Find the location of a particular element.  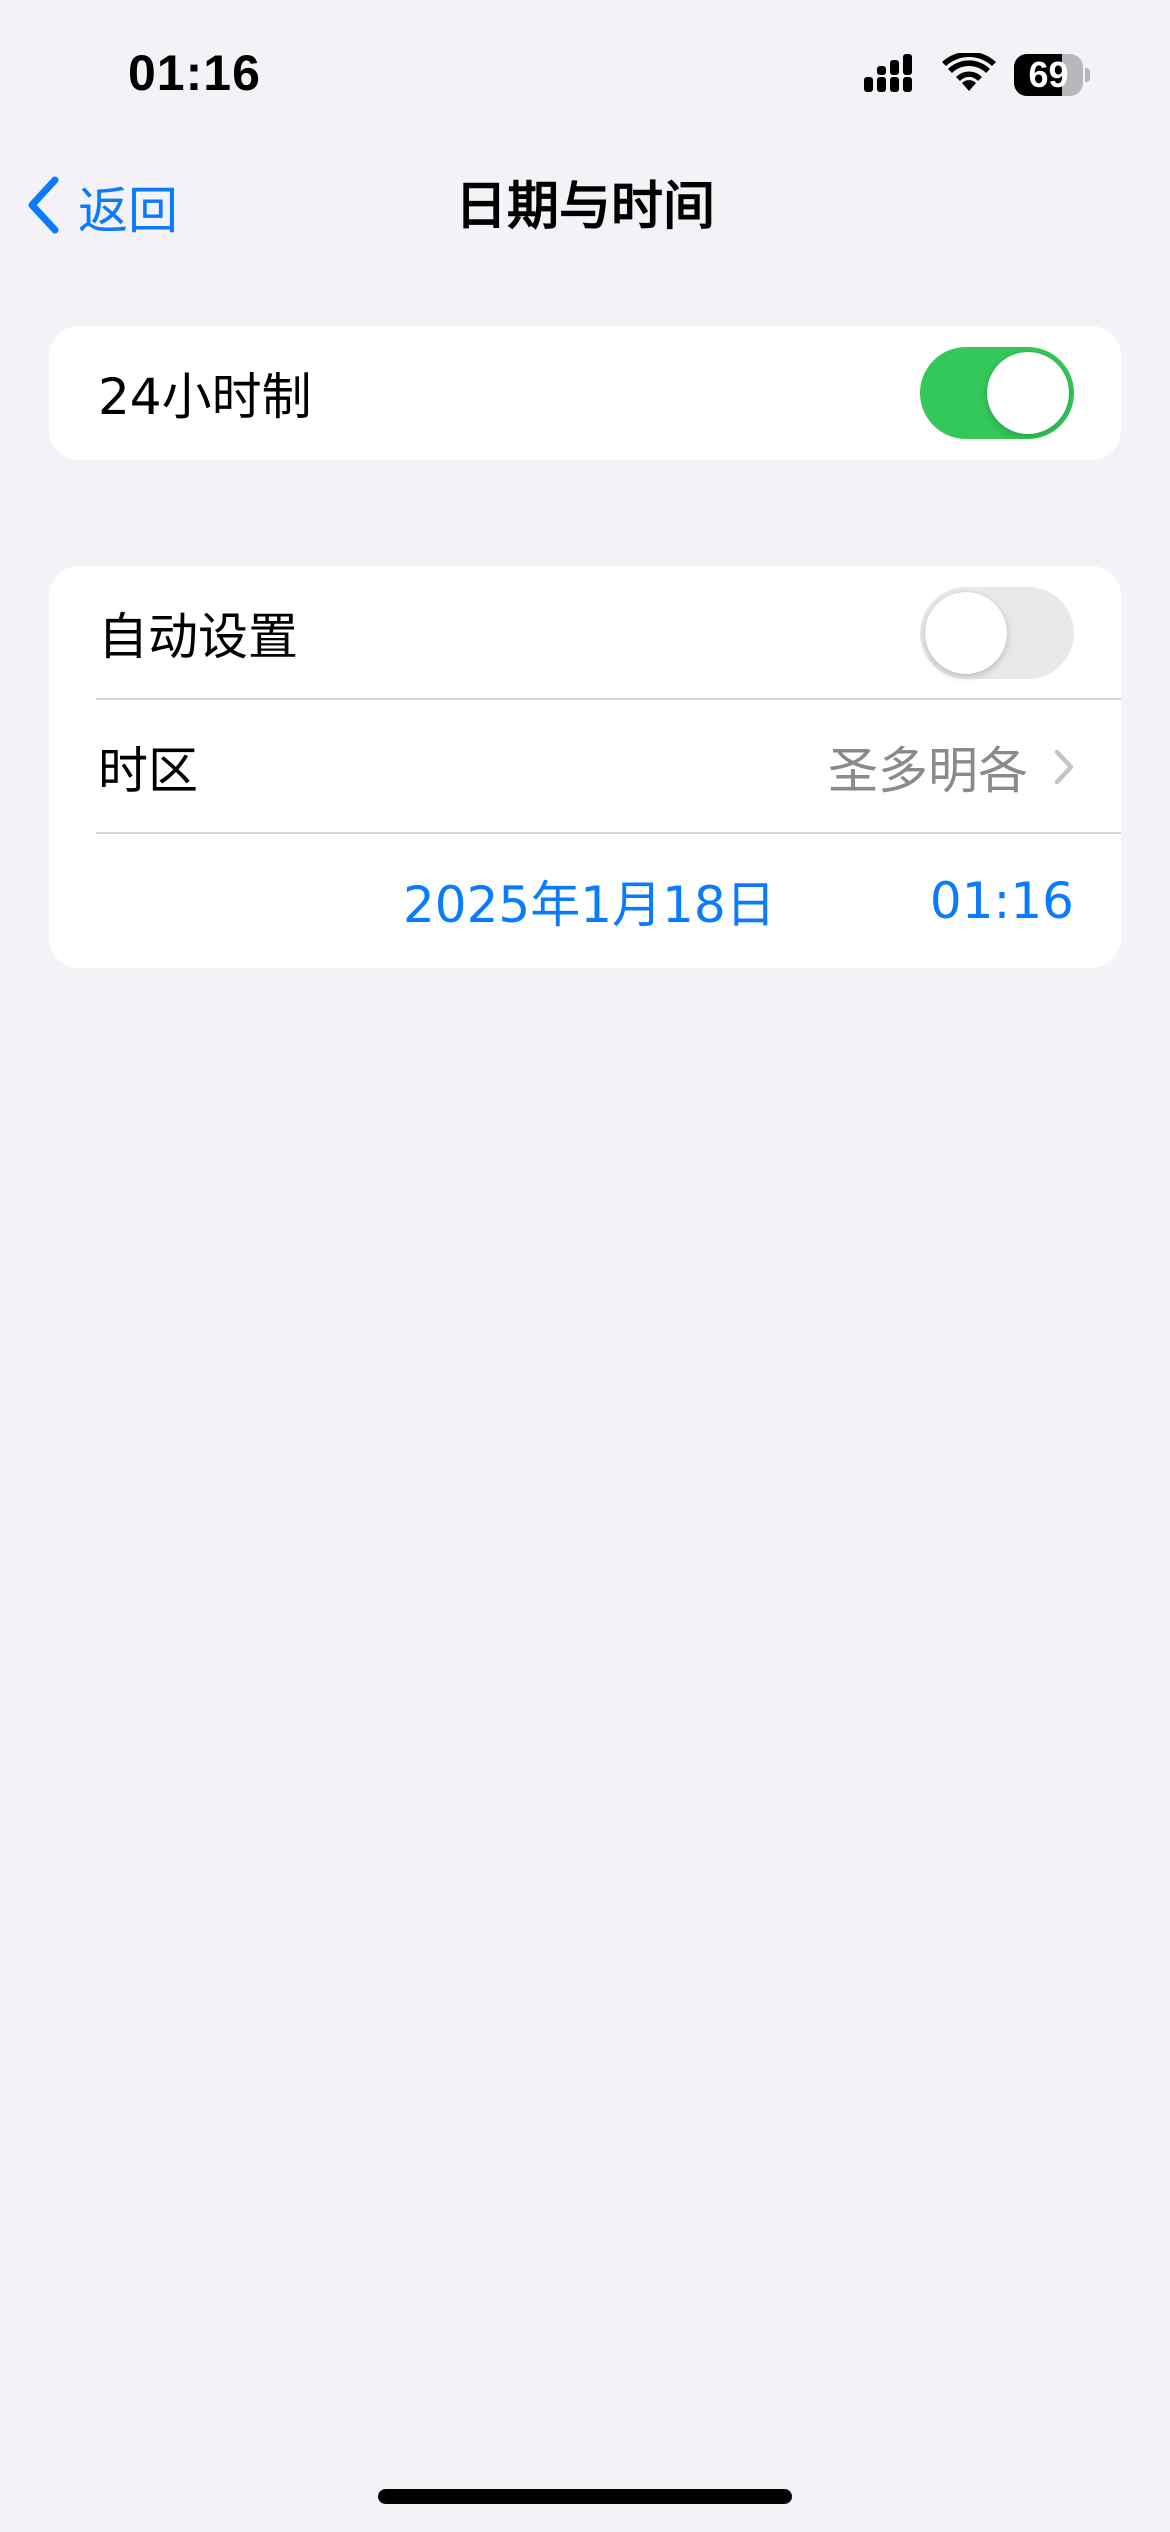

hour24-row: 24小时制 is located at coordinates (585, 393).